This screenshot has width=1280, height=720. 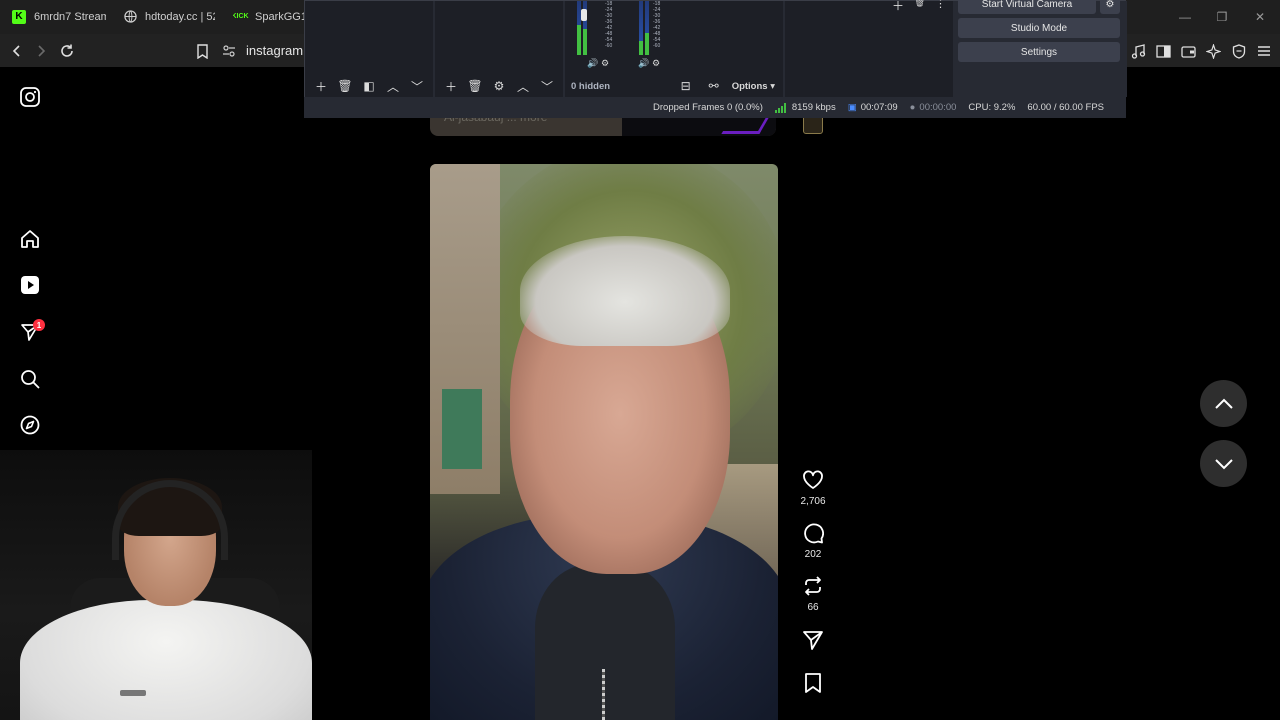 I want to click on close-icon: ✕, so click(x=1260, y=17).